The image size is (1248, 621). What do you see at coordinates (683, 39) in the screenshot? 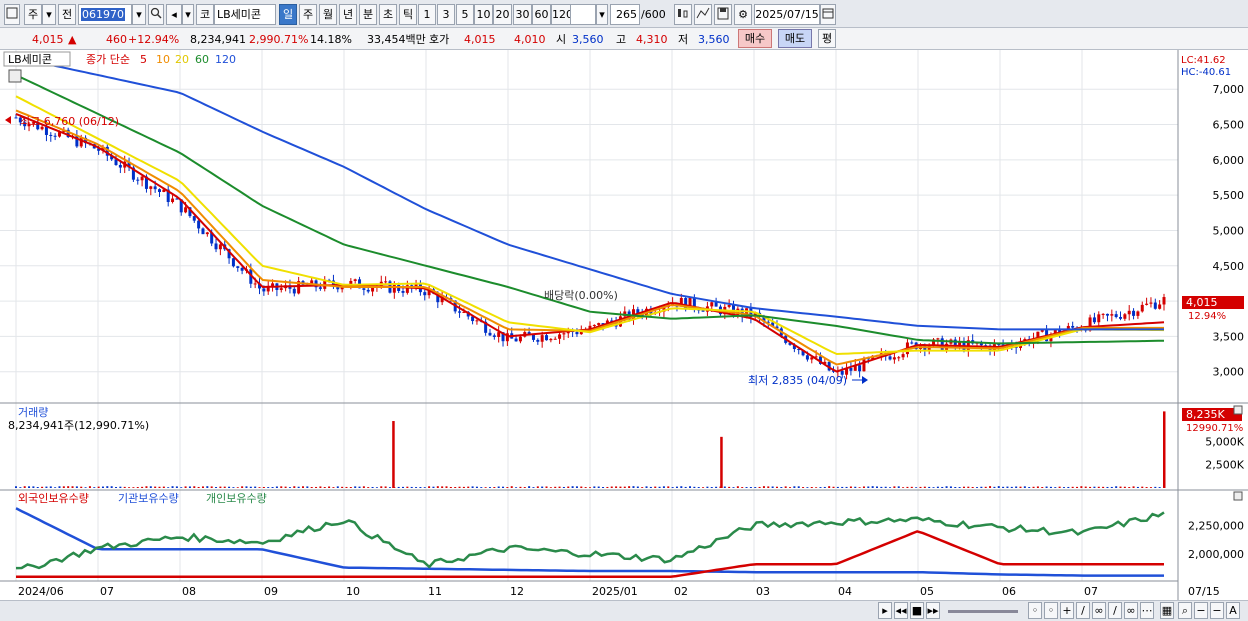
I see `low-label: 저` at bounding box center [683, 39].